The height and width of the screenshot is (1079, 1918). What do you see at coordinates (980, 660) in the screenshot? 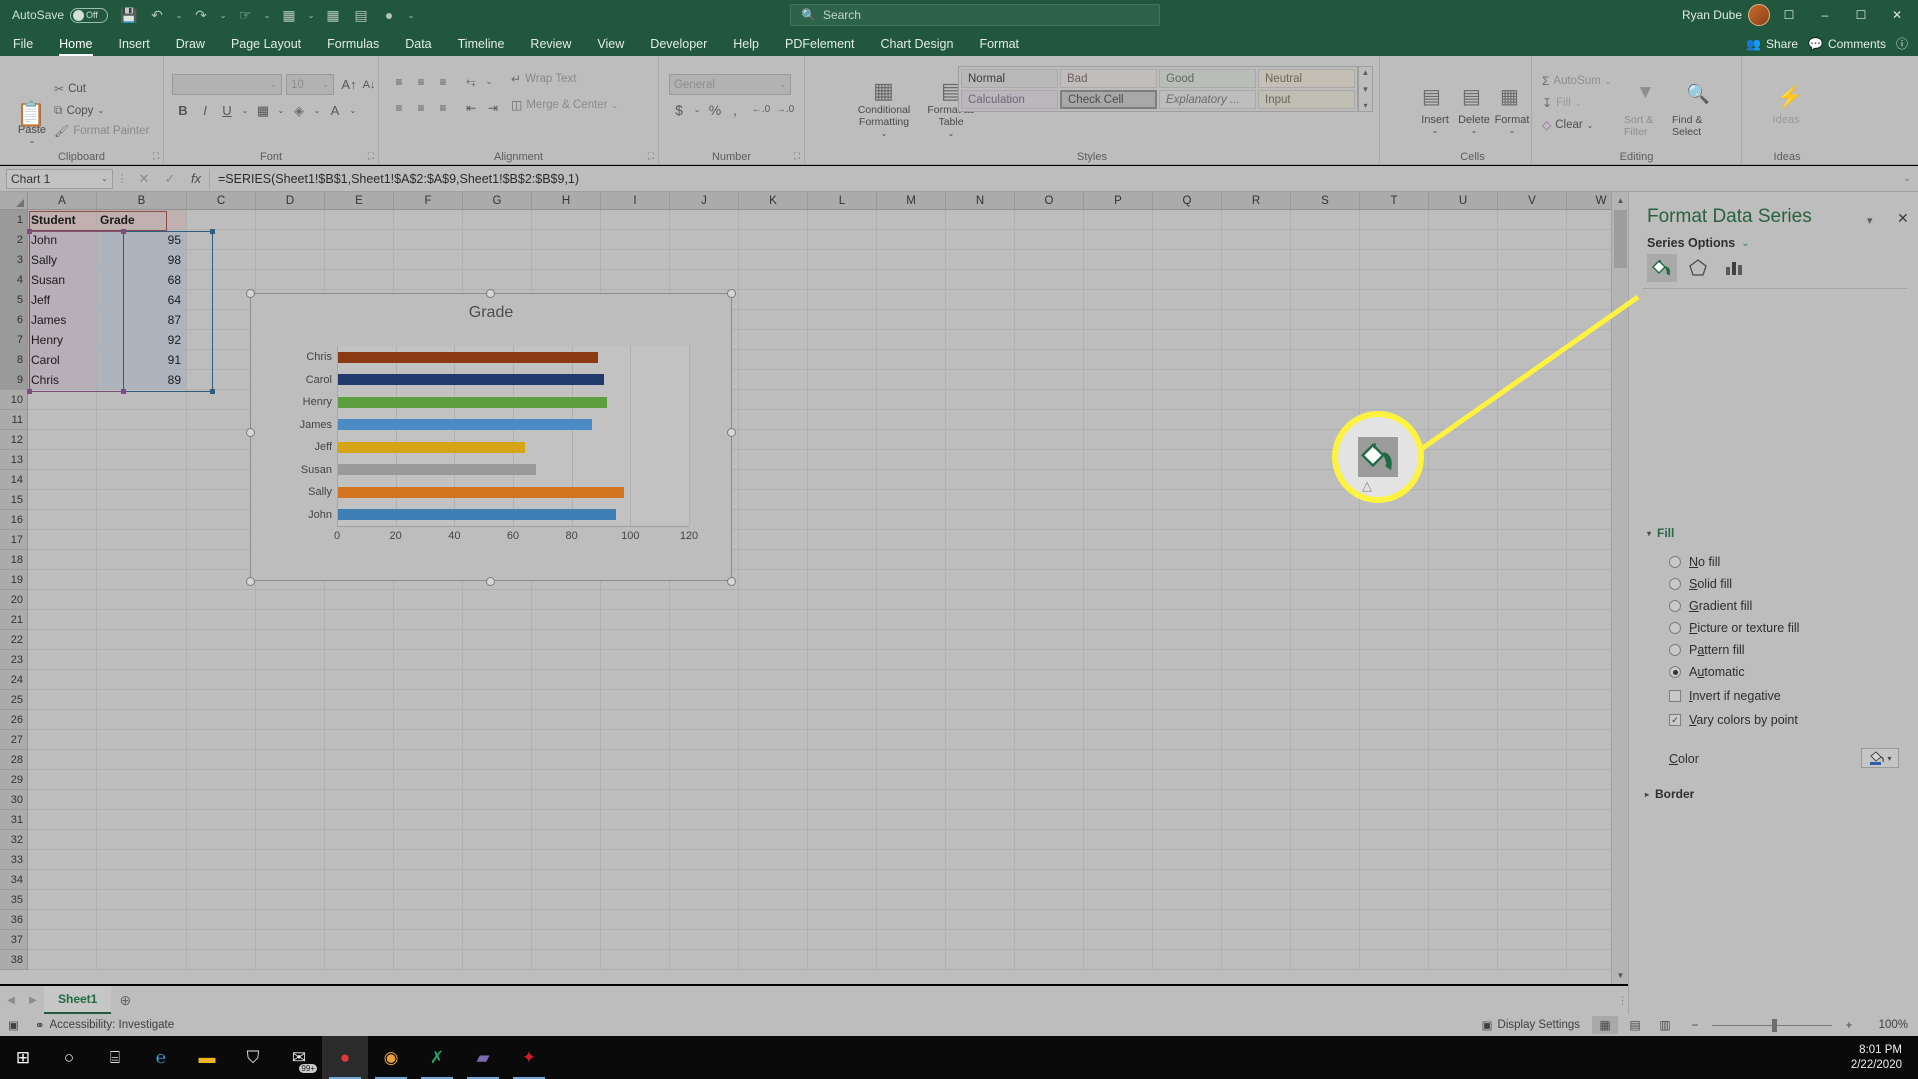
I see `cell-N23` at bounding box center [980, 660].